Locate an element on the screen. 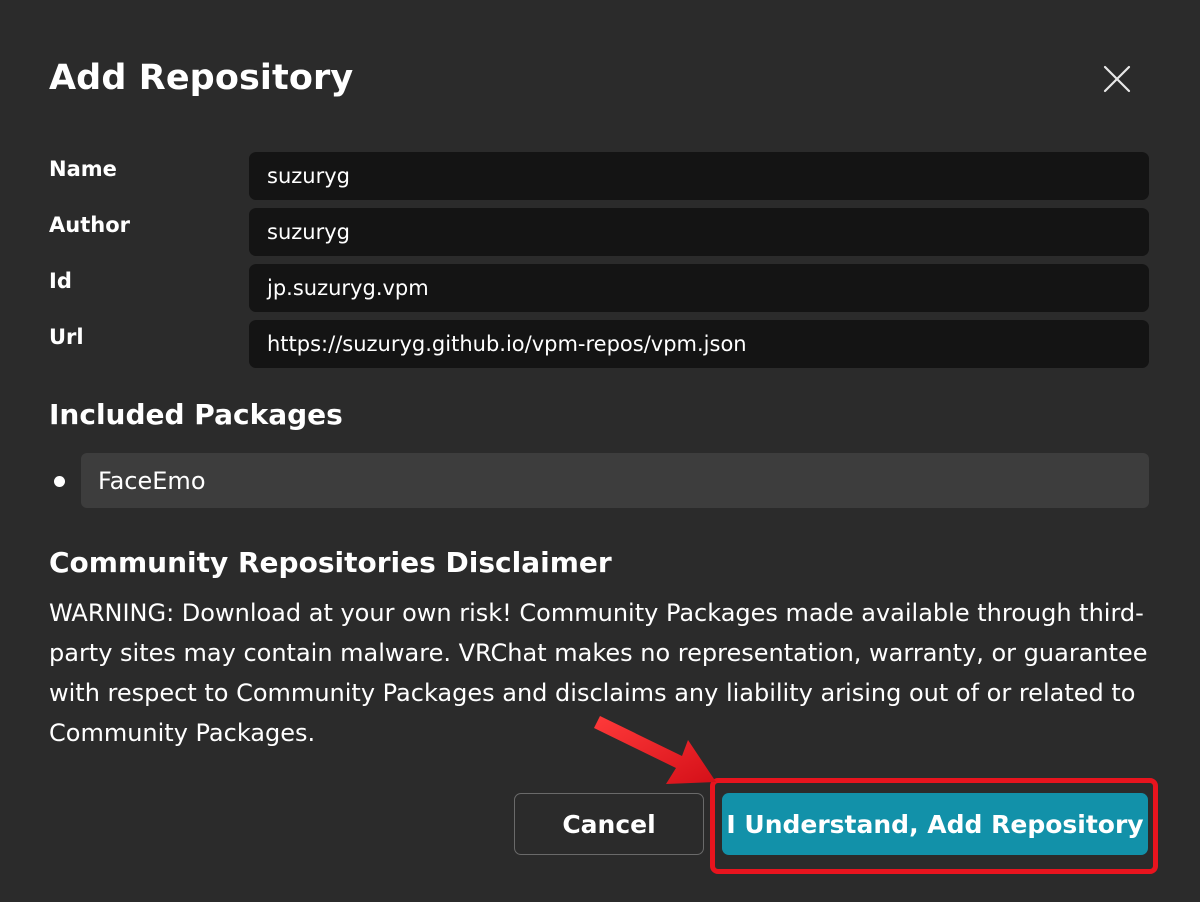 The width and height of the screenshot is (1200, 902). disclaimer-heading: Community Repositories Disclaimer is located at coordinates (330, 562).